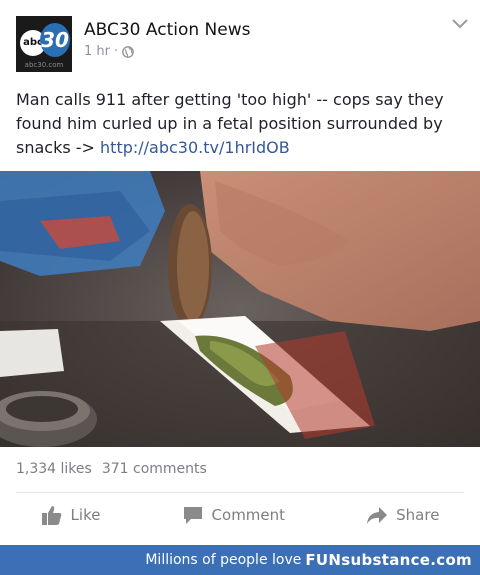  Describe the element at coordinates (195, 147) in the screenshot. I see `post-link: http://abc30.tv/1hrIdOB` at that location.